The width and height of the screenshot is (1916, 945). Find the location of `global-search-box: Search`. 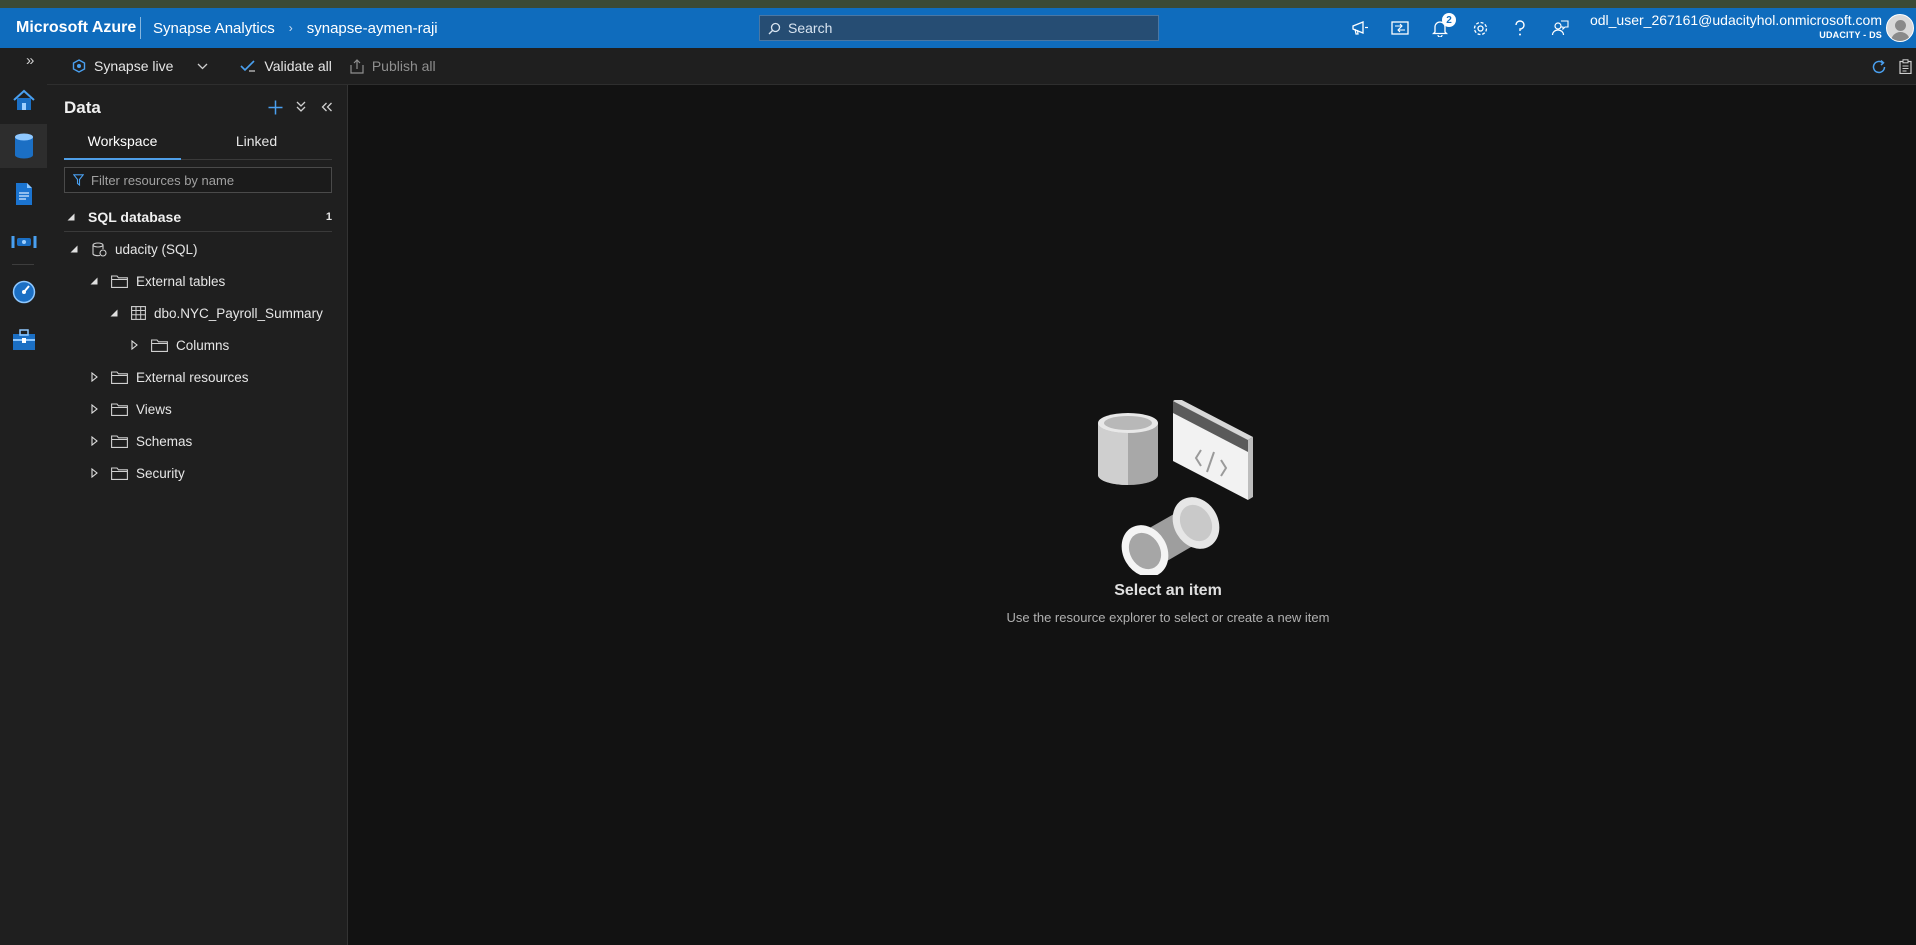

global-search-box: Search is located at coordinates (959, 28).